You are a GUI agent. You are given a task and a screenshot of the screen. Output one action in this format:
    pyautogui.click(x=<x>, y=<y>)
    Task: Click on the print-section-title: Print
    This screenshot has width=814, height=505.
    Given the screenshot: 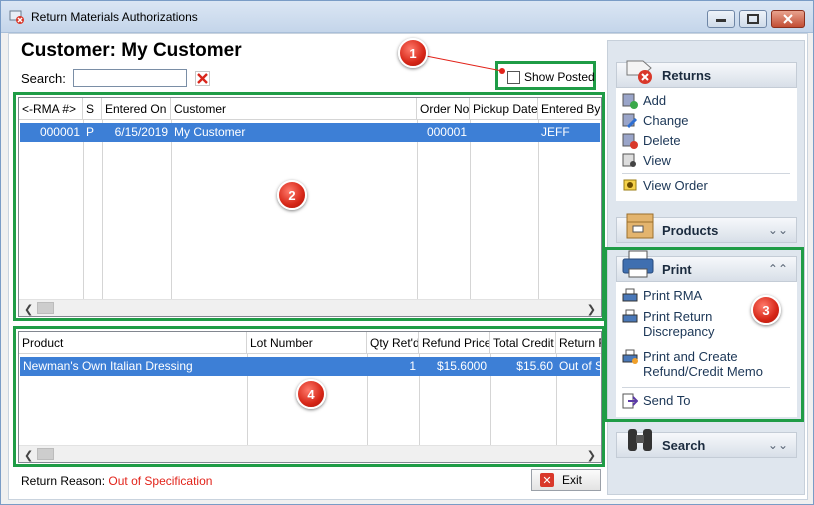 What is the action you would take?
    pyautogui.click(x=677, y=269)
    